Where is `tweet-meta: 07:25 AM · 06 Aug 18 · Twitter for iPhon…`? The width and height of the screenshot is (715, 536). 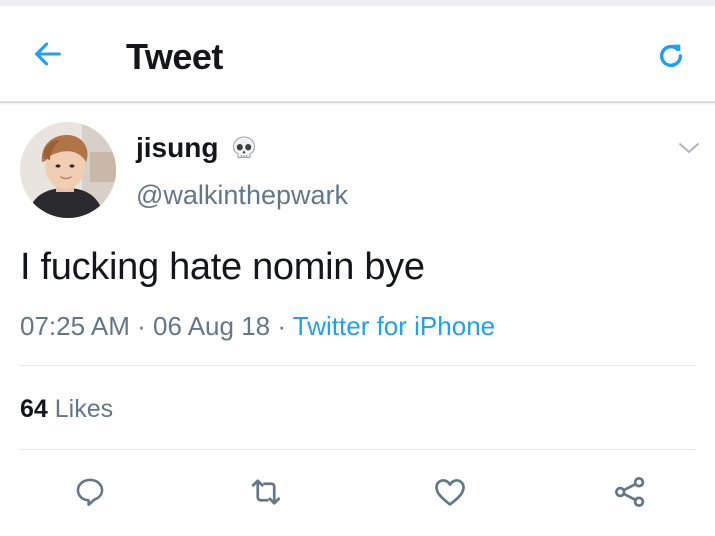 tweet-meta: 07:25 AM · 06 Aug 18 · Twitter for iPhon… is located at coordinates (257, 326).